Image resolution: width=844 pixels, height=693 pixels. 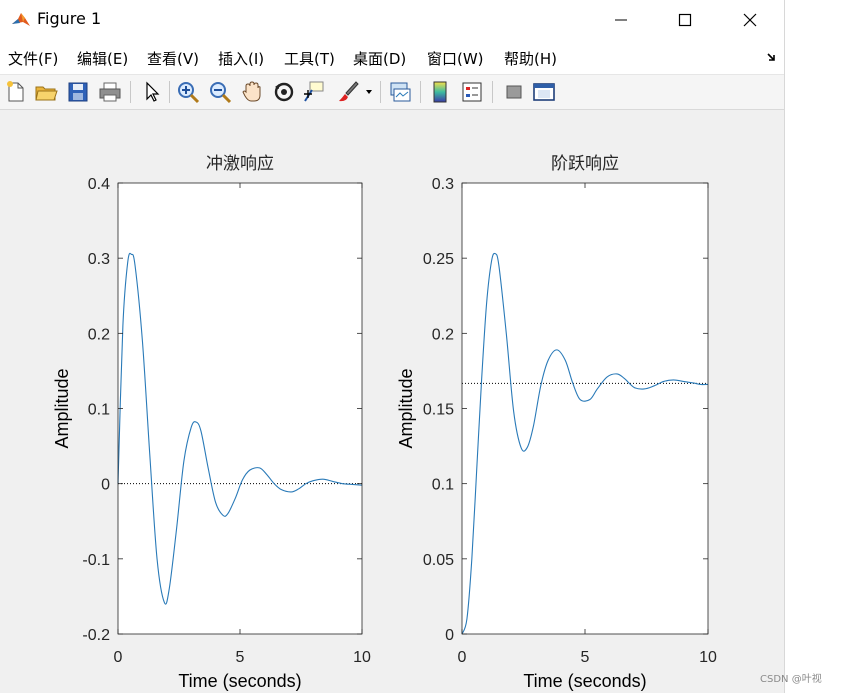 What do you see at coordinates (791, 679) in the screenshot?
I see `watermark-text: CSDN @叶视` at bounding box center [791, 679].